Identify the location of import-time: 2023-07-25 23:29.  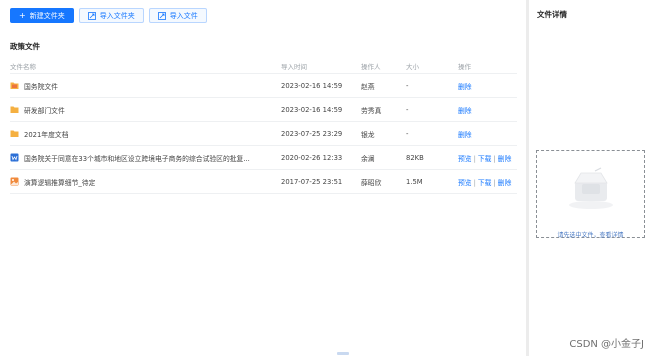
(312, 133).